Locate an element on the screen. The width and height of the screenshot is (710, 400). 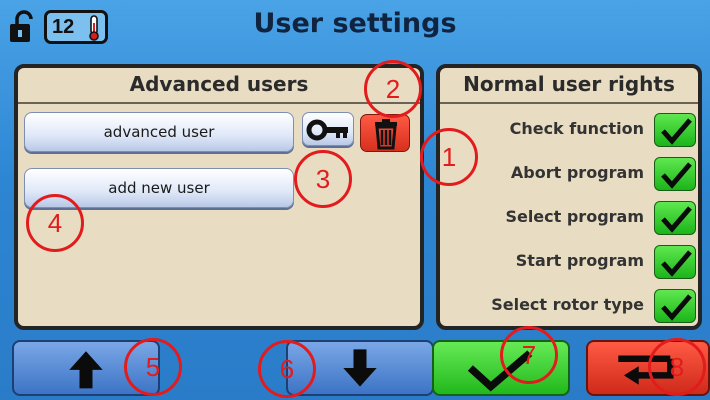
annotation-number: 7 is located at coordinates (529, 354).